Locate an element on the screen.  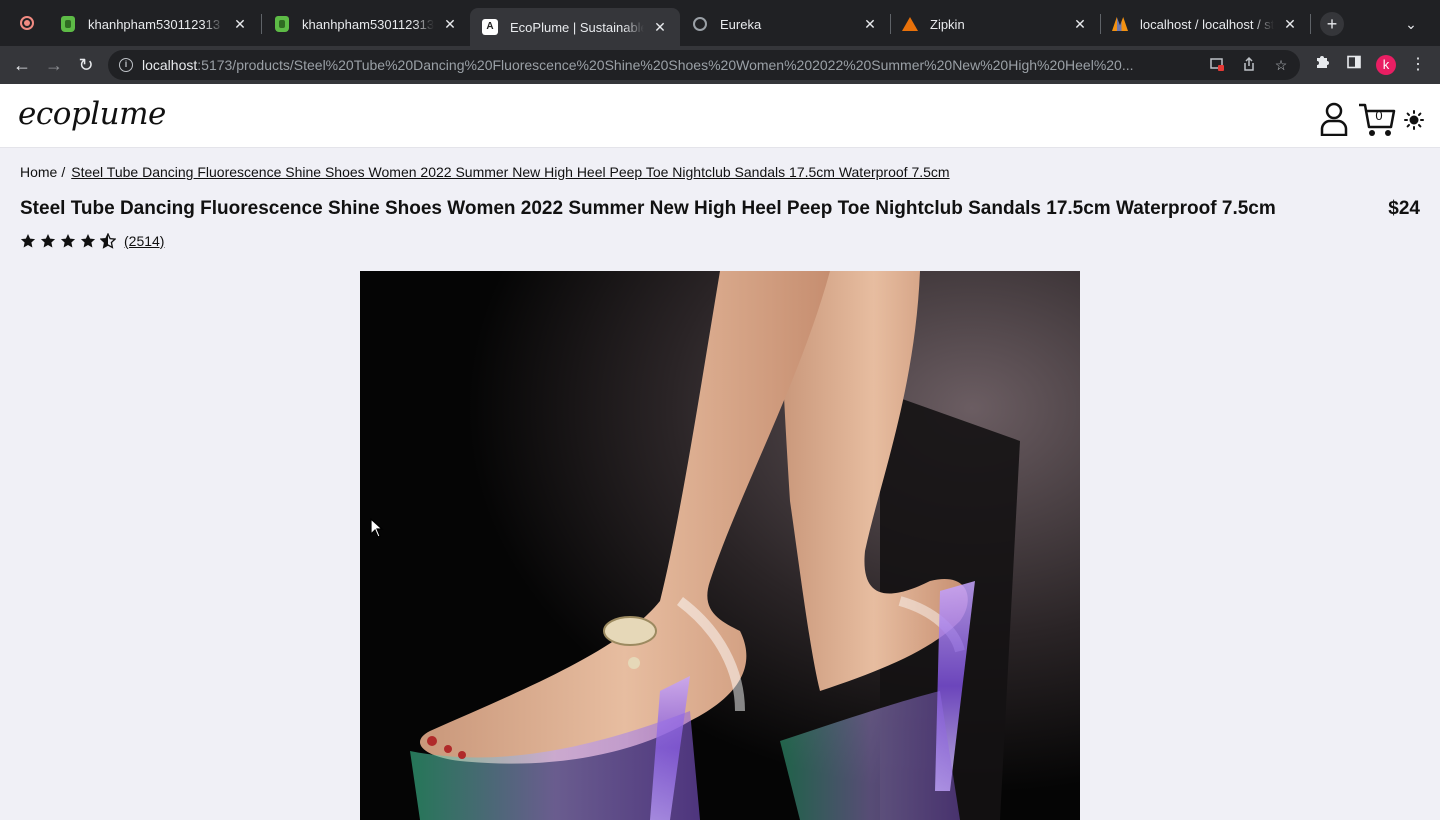
tab-title: khanhpham530112313 · A is located at coordinates (368, 24).